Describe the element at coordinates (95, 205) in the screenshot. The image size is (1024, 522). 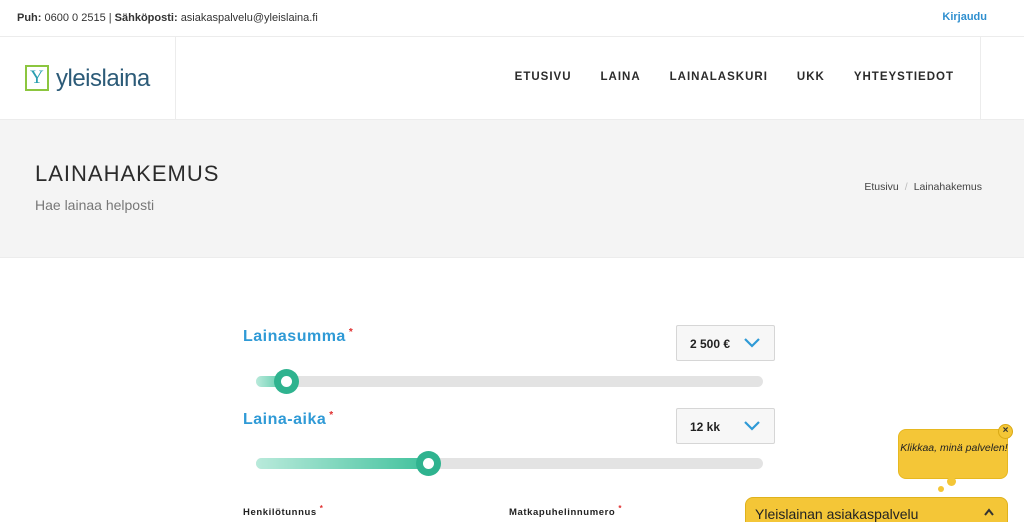
I see `page-subtitle: Hae lainaa helposti` at that location.